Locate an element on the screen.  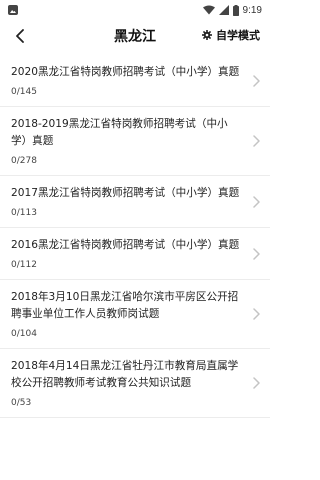
exam-progress: 0/113 is located at coordinates (24, 213).